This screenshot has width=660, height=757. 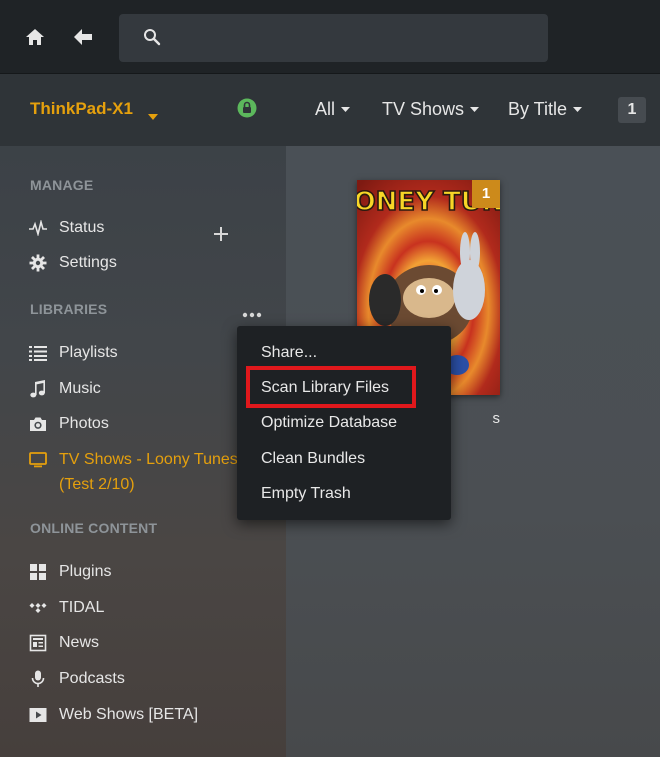 What do you see at coordinates (38, 389) in the screenshot?
I see `music-note-icon` at bounding box center [38, 389].